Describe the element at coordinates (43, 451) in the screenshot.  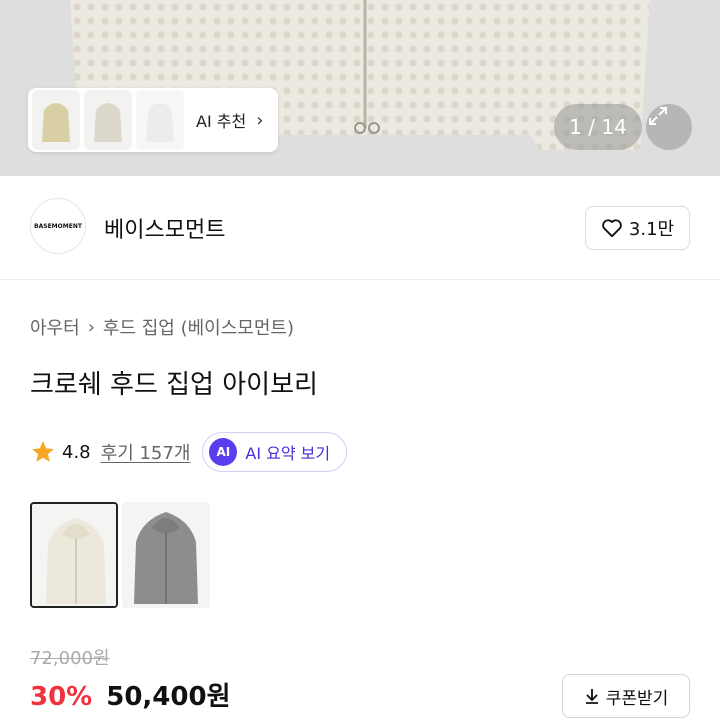
I see `star-icon` at that location.